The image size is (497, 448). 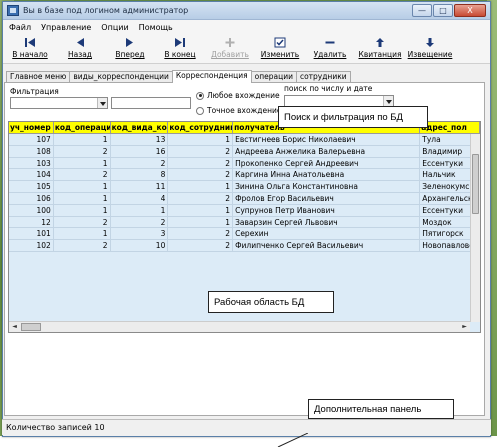 I want to click on cell: Фролов Егор Васильевич, so click(x=327, y=198).